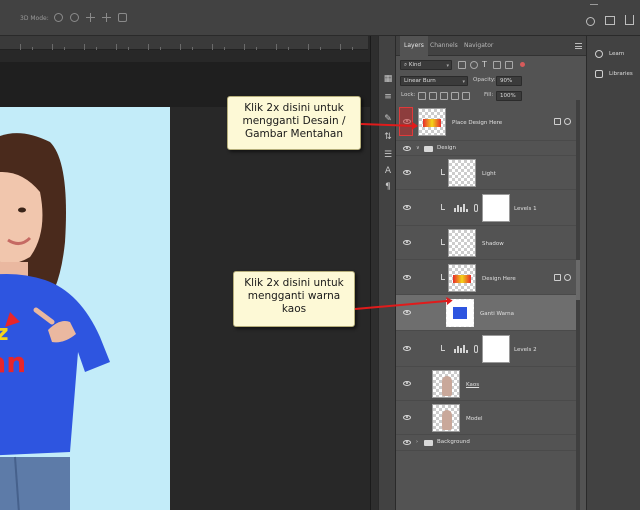 The height and width of the screenshot is (510, 640). I want to click on side-item-libraries: Libraries, so click(613, 74).